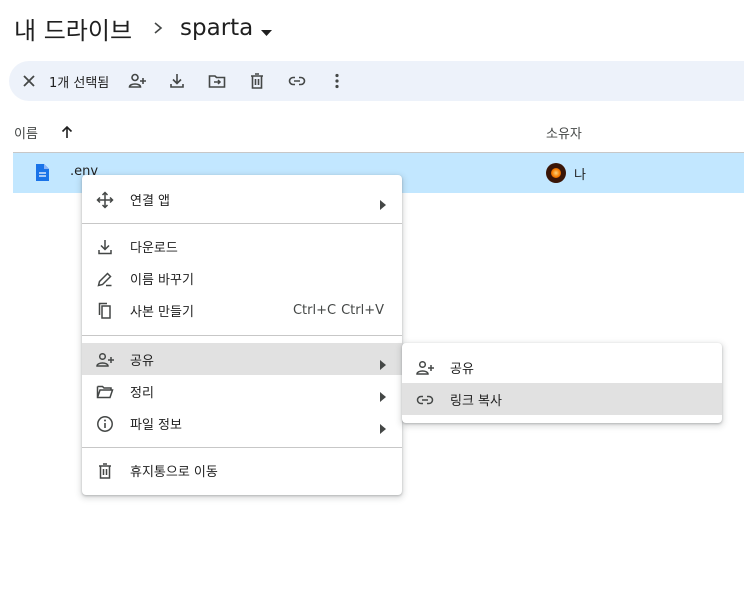 This screenshot has height=592, width=744. Describe the element at coordinates (44, 132) in the screenshot. I see `column-header-name: 이름` at that location.